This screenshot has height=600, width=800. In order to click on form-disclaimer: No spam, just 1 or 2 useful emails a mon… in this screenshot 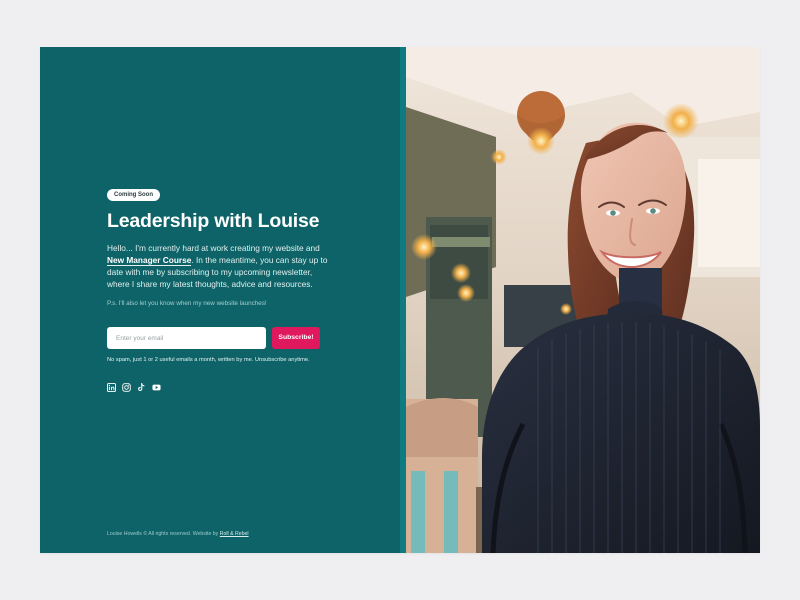, I will do `click(208, 360)`.